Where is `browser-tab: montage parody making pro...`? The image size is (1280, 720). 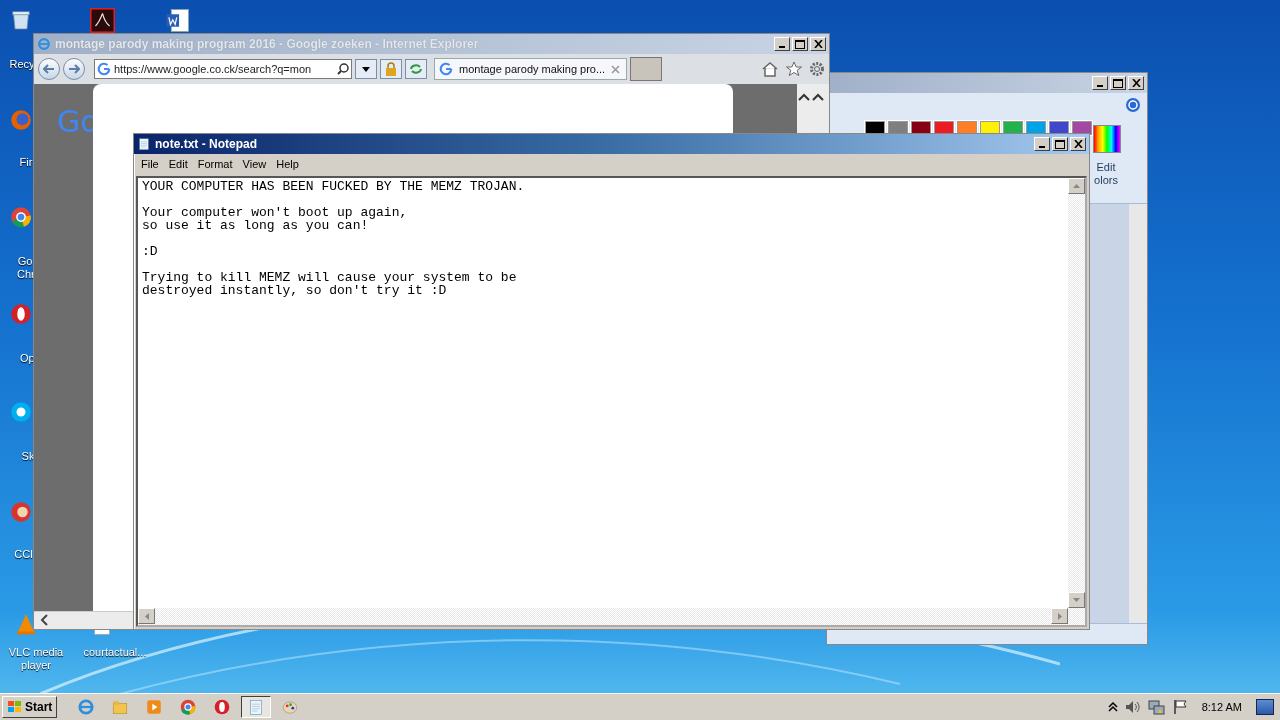 browser-tab: montage parody making pro... is located at coordinates (530, 69).